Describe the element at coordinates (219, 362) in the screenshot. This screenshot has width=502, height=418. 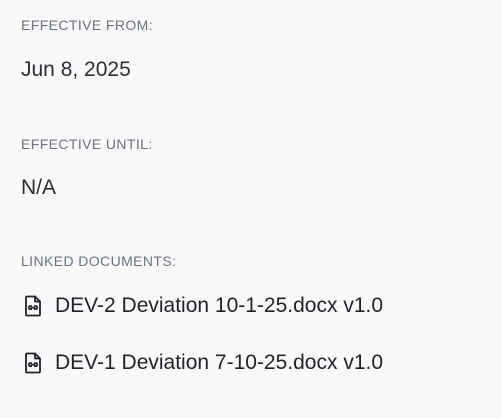
I see `linked-document-name: DEV-1 Deviation 7-10-25.docx v1.0` at that location.